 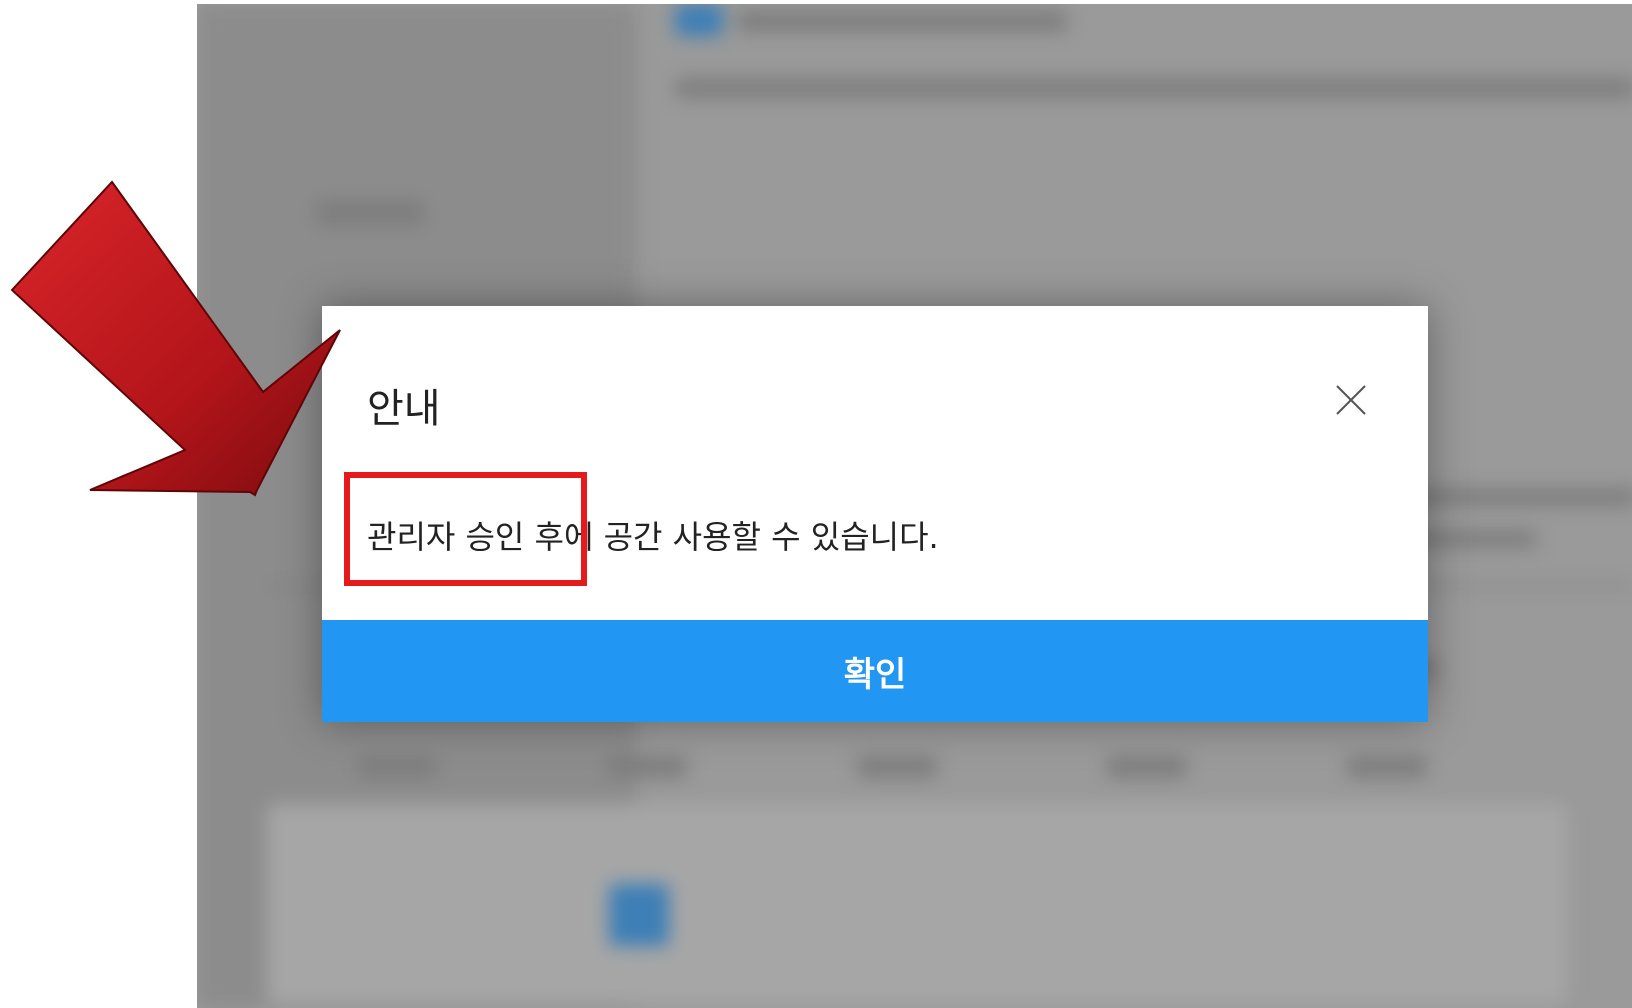 I want to click on close-button, so click(x=1351, y=400).